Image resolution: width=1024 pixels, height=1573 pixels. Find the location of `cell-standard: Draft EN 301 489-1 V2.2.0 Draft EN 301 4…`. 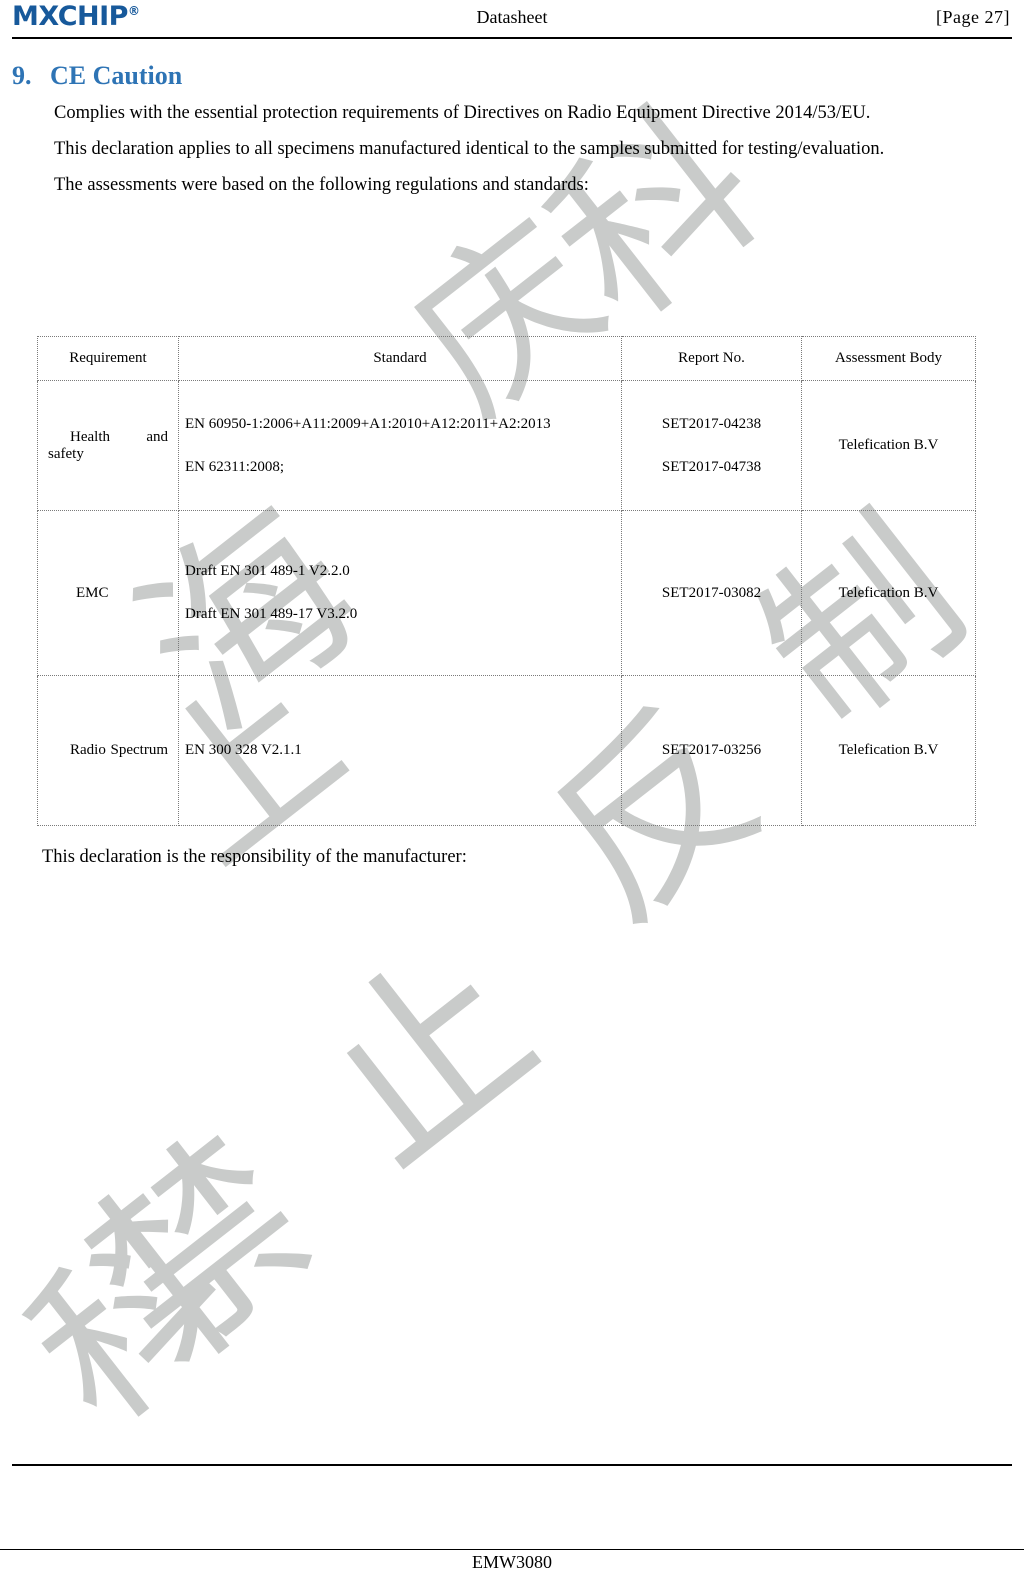

cell-standard: Draft EN 301 489-1 V2.2.0 Draft EN 301 4… is located at coordinates (400, 593).